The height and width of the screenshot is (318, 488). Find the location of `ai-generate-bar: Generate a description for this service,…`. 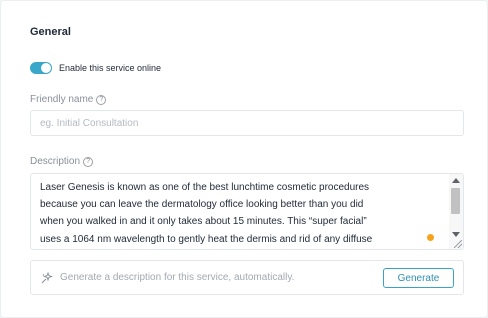

ai-generate-bar: Generate a description for this service,… is located at coordinates (247, 277).